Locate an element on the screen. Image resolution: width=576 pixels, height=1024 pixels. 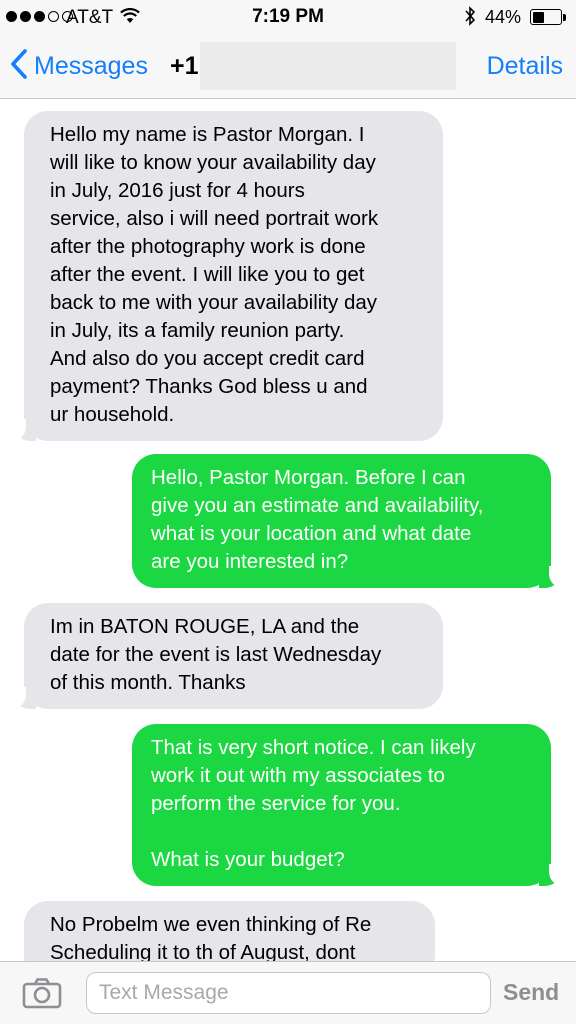
details-button: Details is located at coordinates (525, 66).